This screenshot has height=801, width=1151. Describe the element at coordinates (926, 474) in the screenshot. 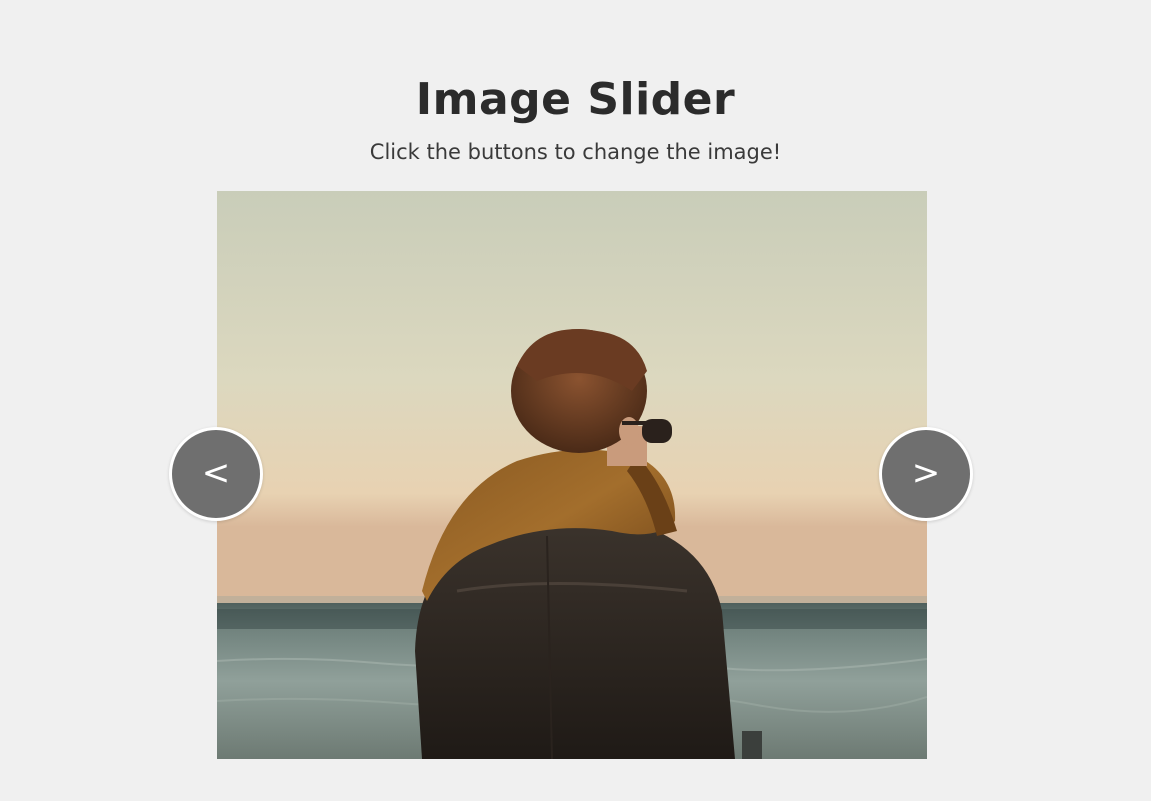

I see `next-slide-button: >` at that location.